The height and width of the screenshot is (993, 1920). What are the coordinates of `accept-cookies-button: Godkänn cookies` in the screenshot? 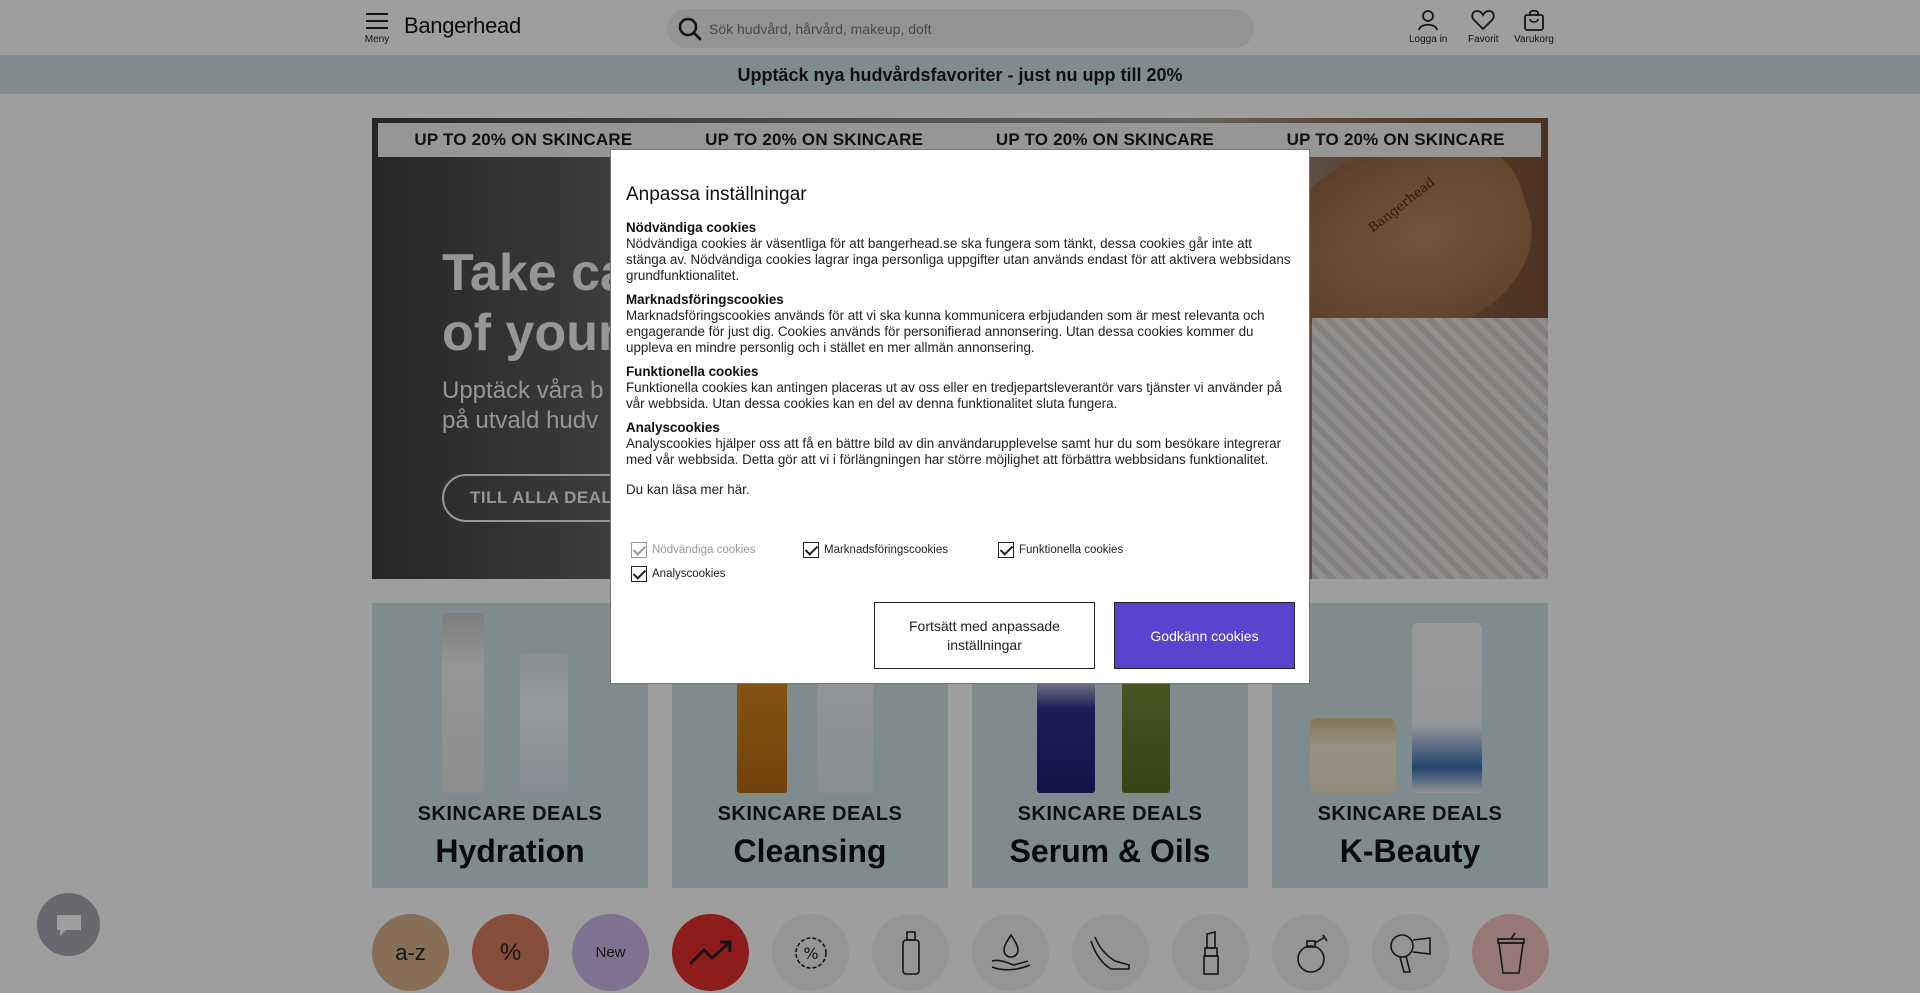 It's located at (1204, 635).